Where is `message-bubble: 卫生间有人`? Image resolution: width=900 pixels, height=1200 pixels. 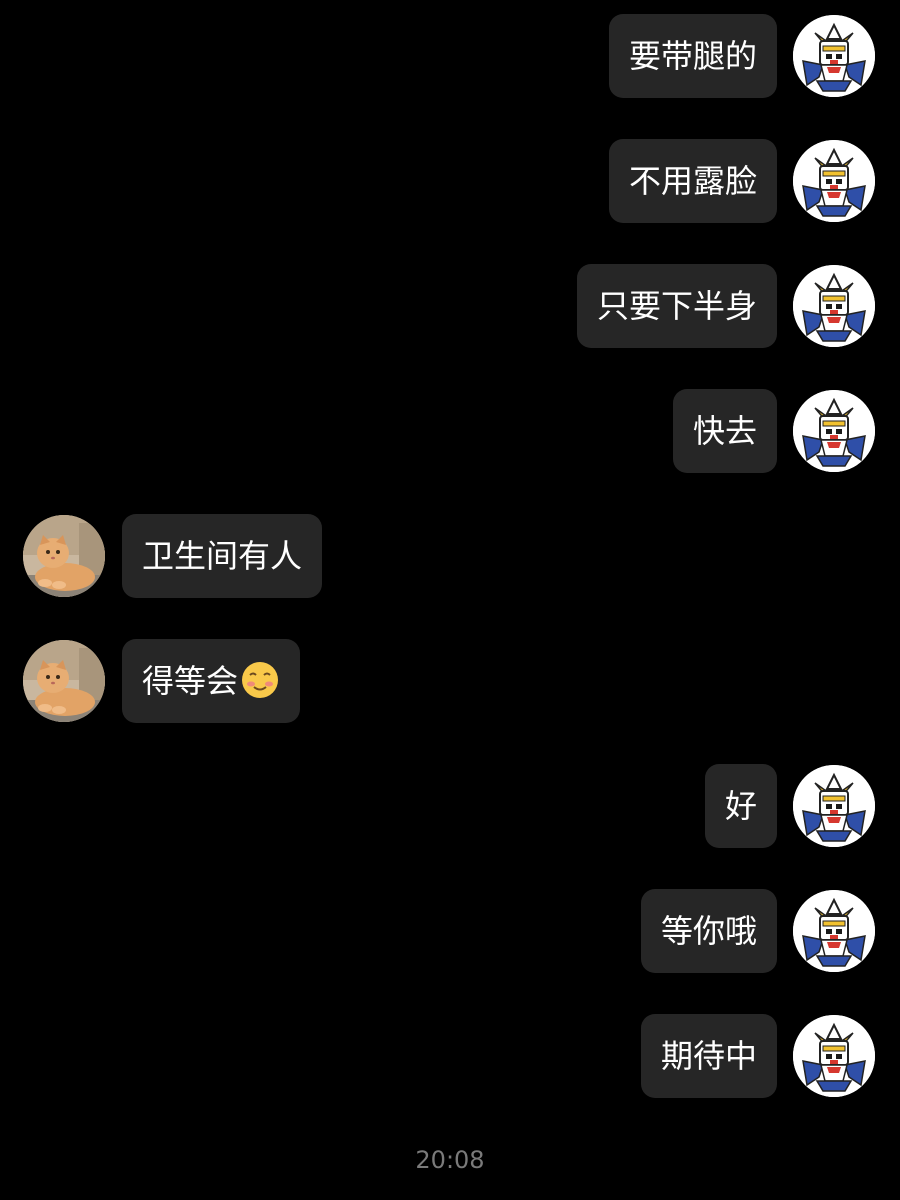
message-bubble: 卫生间有人 is located at coordinates (222, 556).